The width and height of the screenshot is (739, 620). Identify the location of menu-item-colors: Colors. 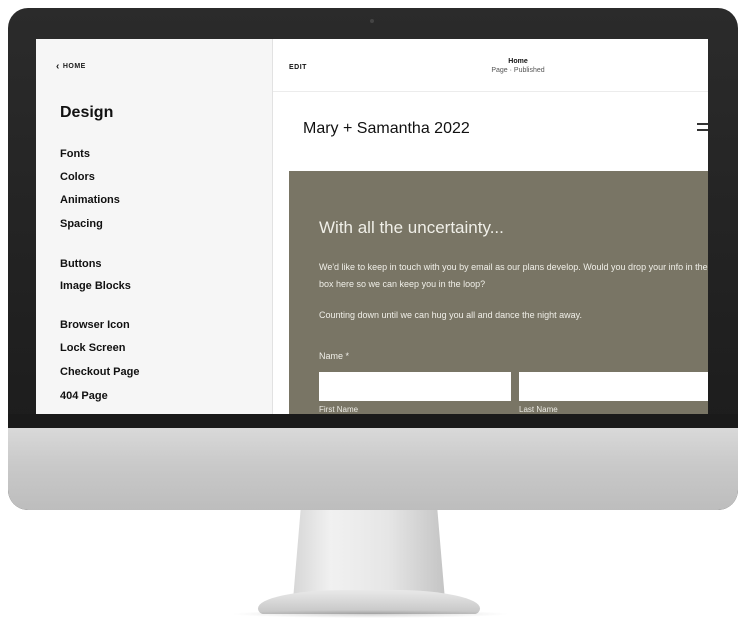
(77, 177).